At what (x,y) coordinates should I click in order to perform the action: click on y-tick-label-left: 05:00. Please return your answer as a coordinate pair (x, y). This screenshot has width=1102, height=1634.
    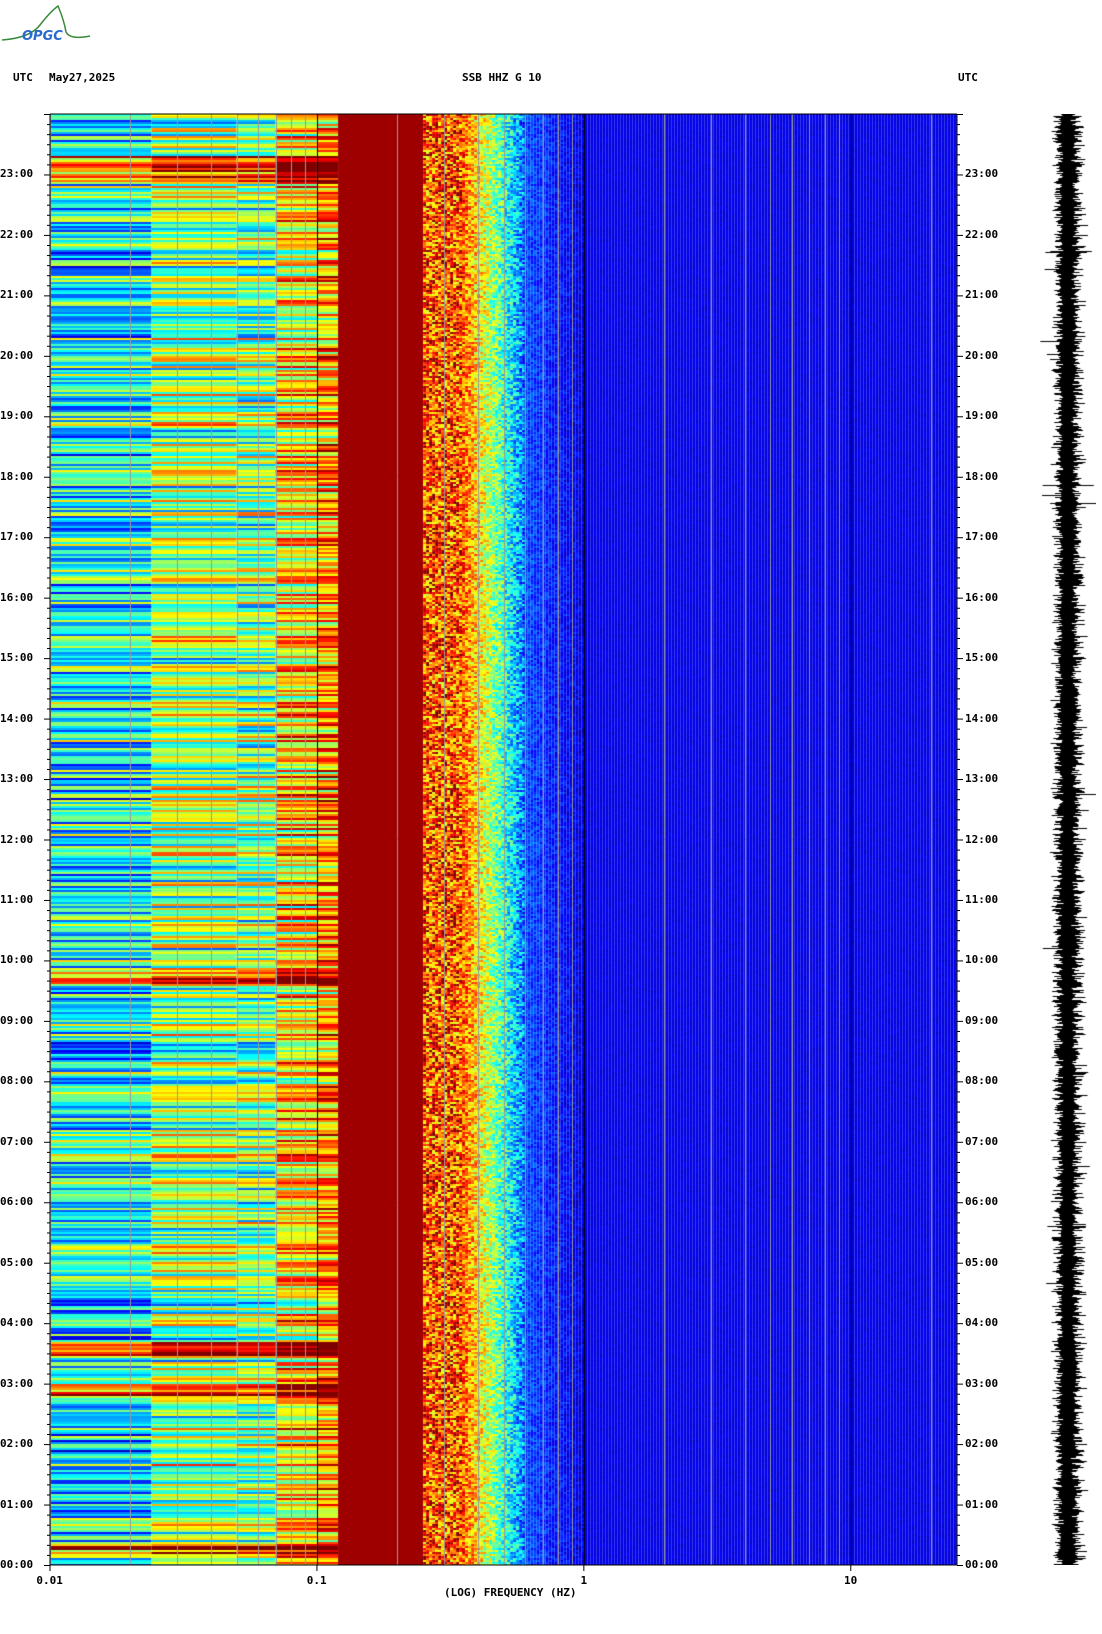
    Looking at the image, I should click on (17, 1262).